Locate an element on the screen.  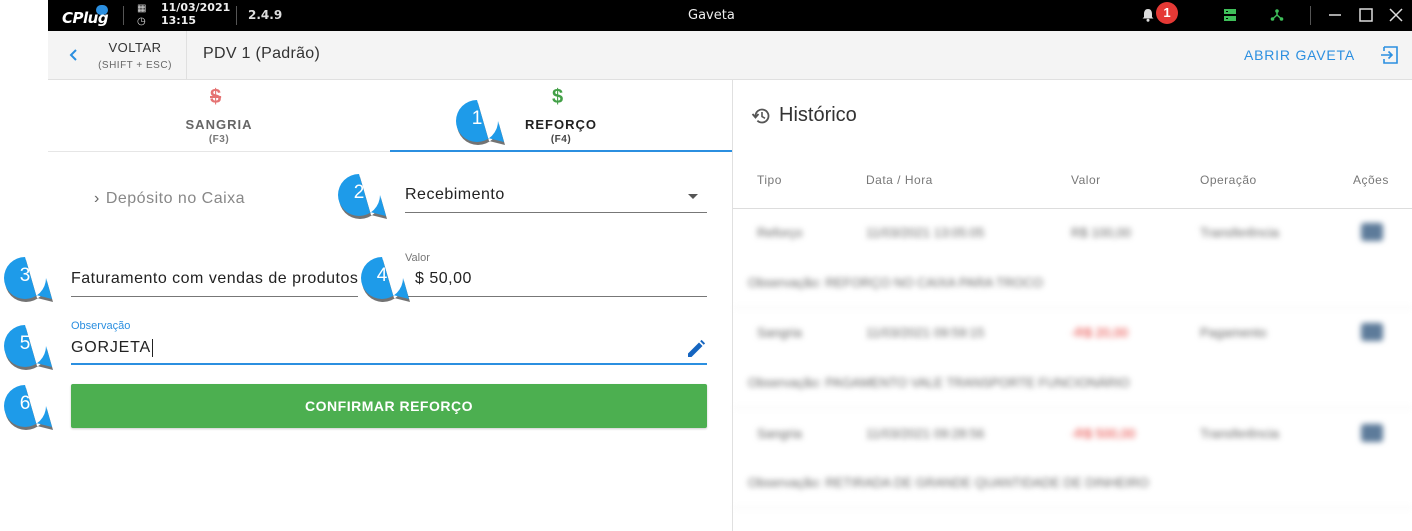
operation-tabs: $ SANGRIA (F3) $ REFORÇO (F4) is located at coordinates (390, 116).